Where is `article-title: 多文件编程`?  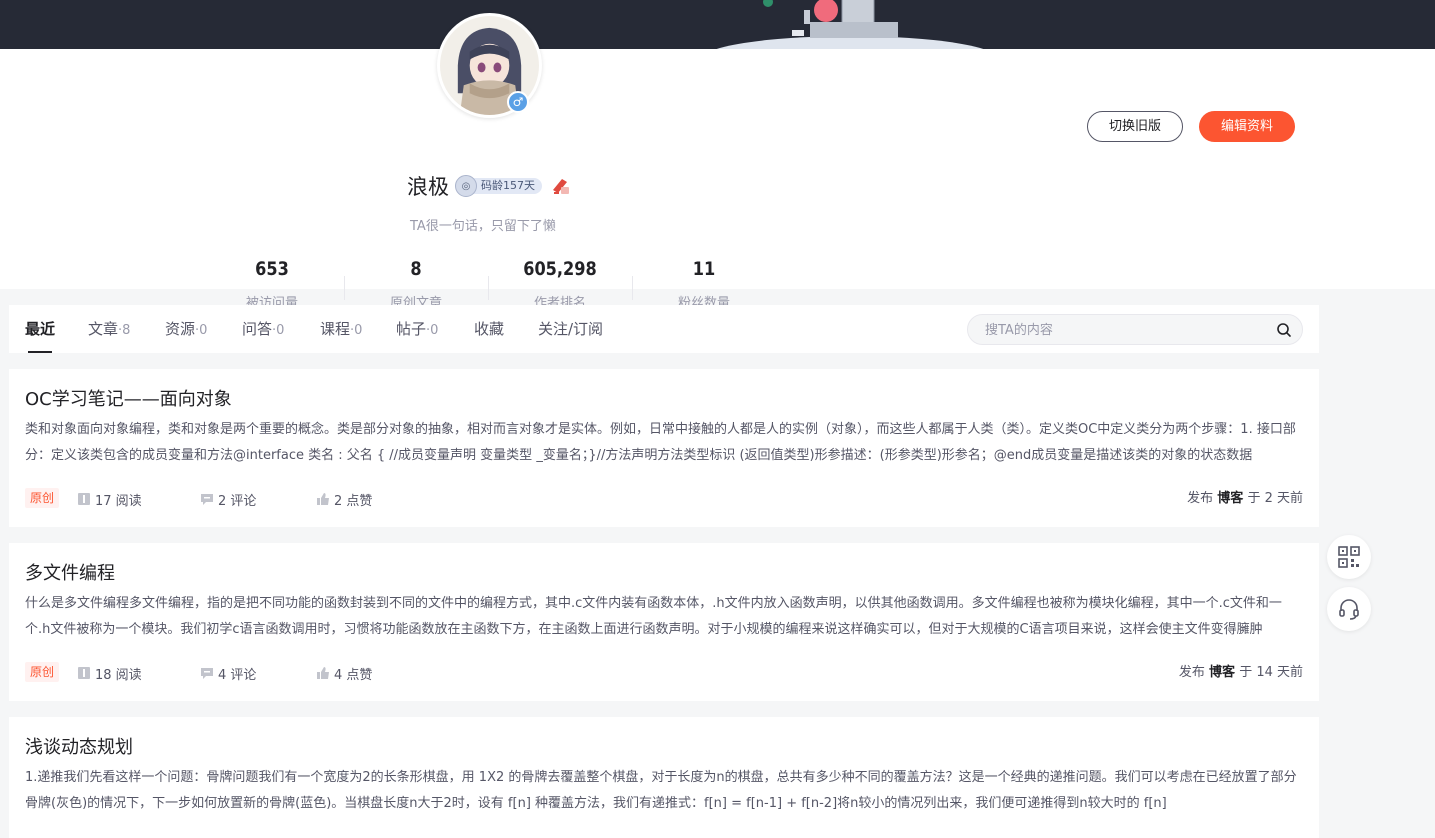
article-title: 多文件编程 is located at coordinates (70, 572).